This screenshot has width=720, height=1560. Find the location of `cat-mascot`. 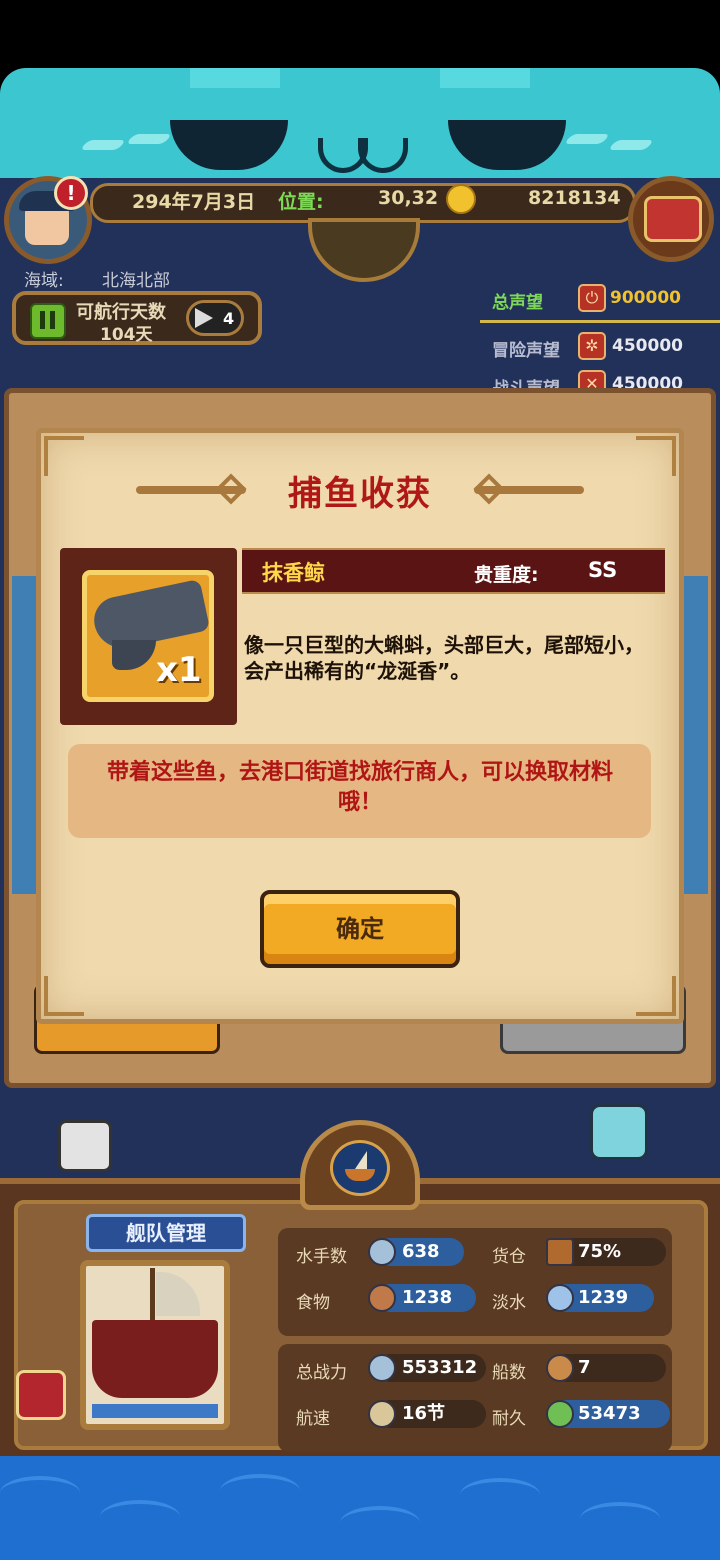

cat-mascot is located at coordinates (619, 1132).